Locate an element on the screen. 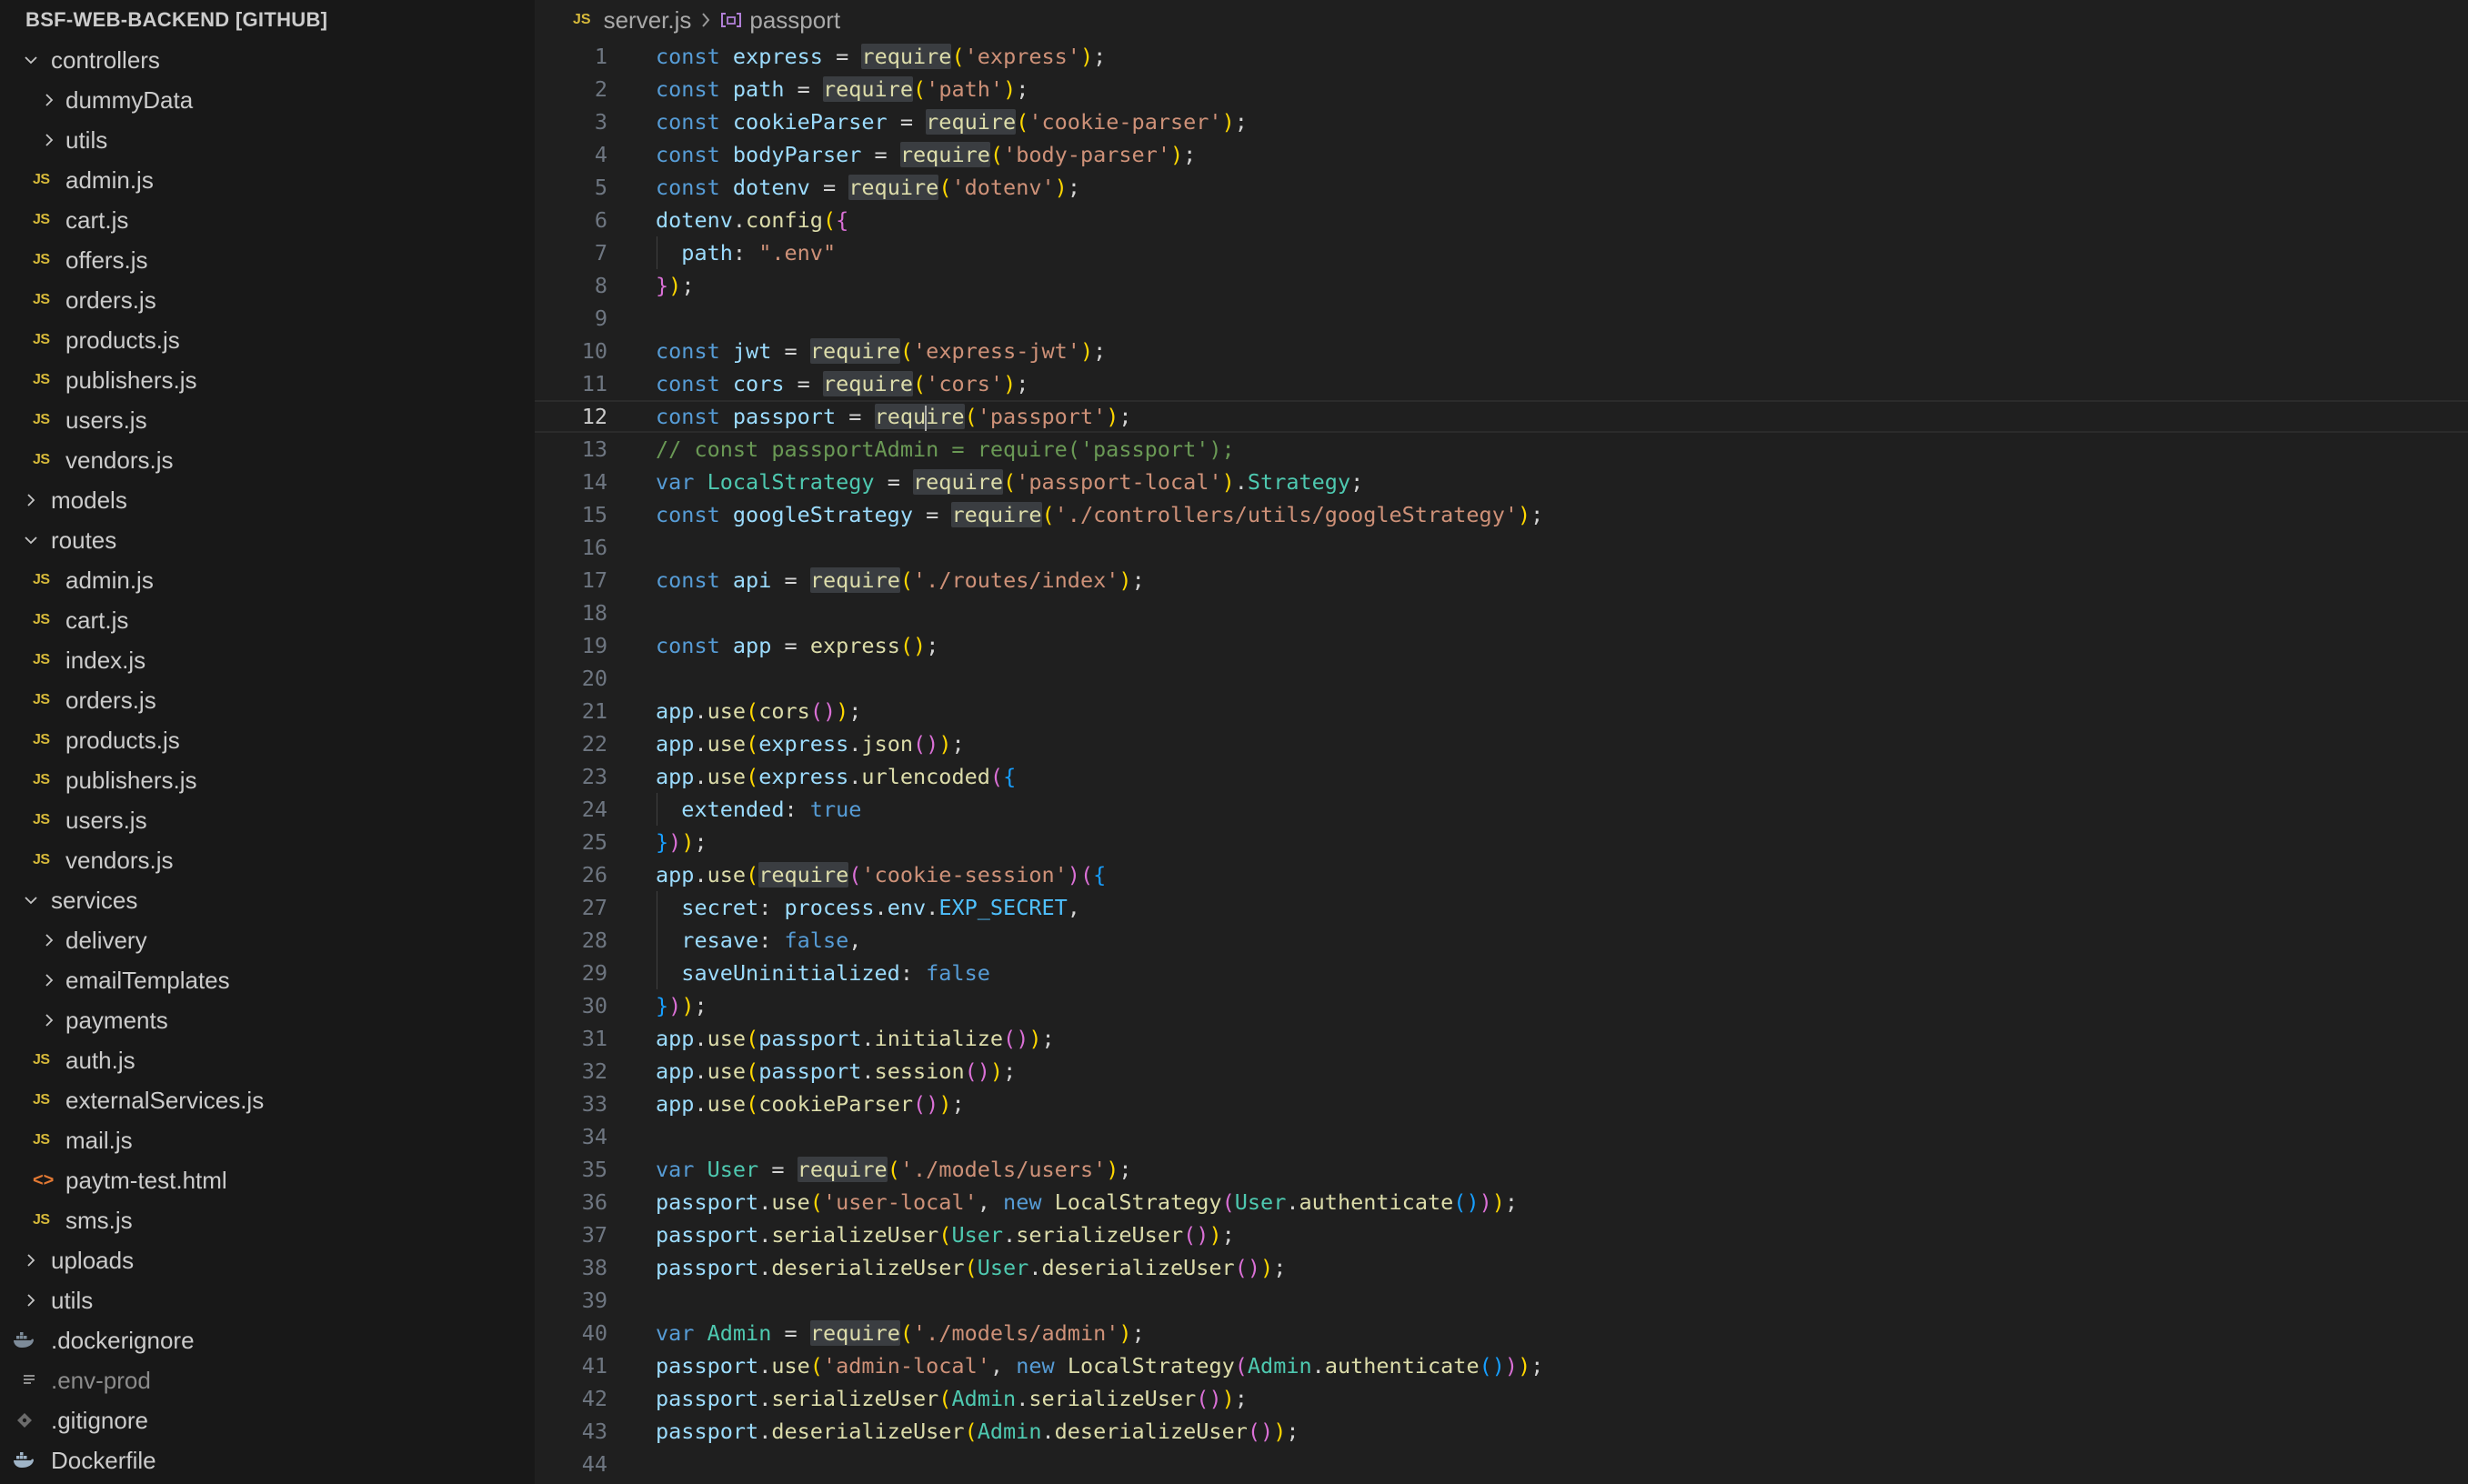 The height and width of the screenshot is (1484, 2468). code-line: 33 app.use(cookieParser()); is located at coordinates (1501, 1104).